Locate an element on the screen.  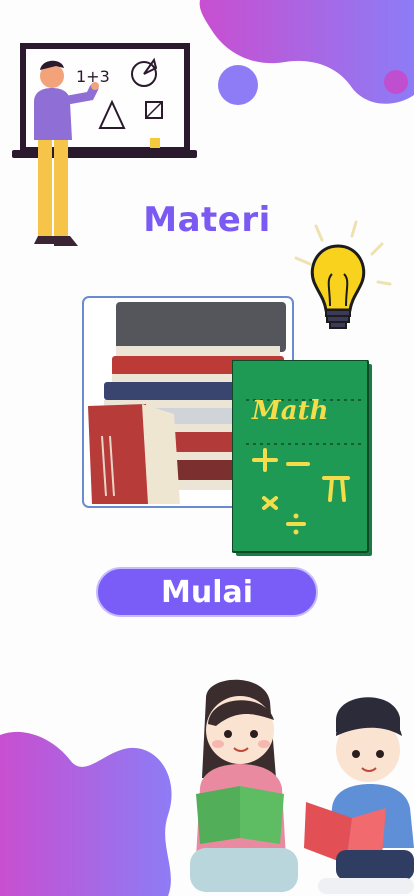
math-book-title: Math is located at coordinates (290, 411).